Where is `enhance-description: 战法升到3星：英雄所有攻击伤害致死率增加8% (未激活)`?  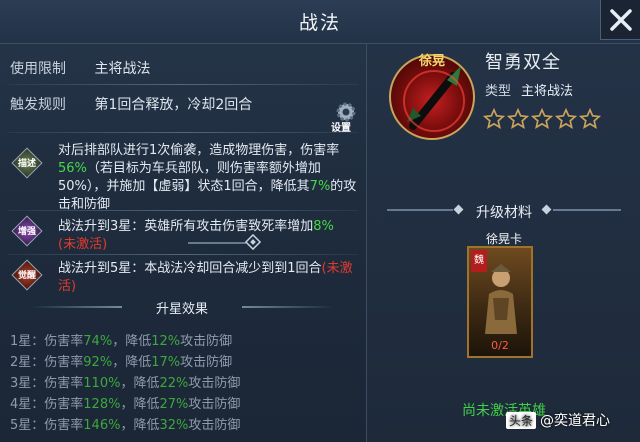
enhance-description: 战法升到3星：英雄所有攻击伤害致死率增加8% (未激活) is located at coordinates (208, 236).